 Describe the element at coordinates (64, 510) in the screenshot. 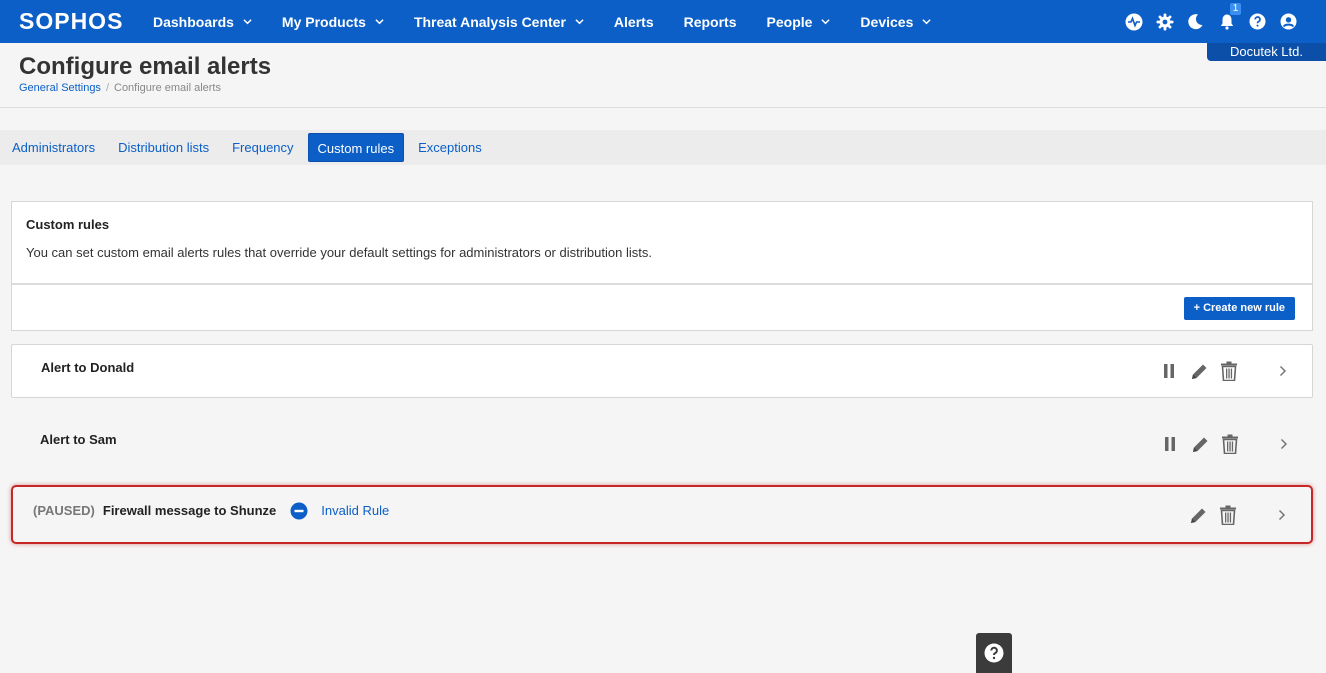

I see `paused-status-label: (PAUSED)` at that location.